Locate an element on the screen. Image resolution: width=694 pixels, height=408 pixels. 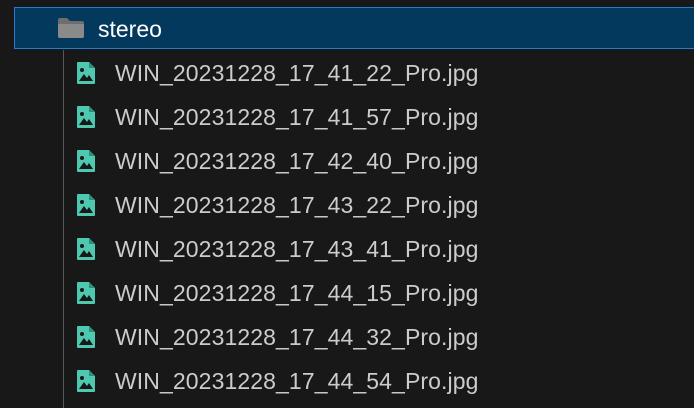
file-label: WIN_20231228_17_44_32_Pro.jpg is located at coordinates (297, 337).